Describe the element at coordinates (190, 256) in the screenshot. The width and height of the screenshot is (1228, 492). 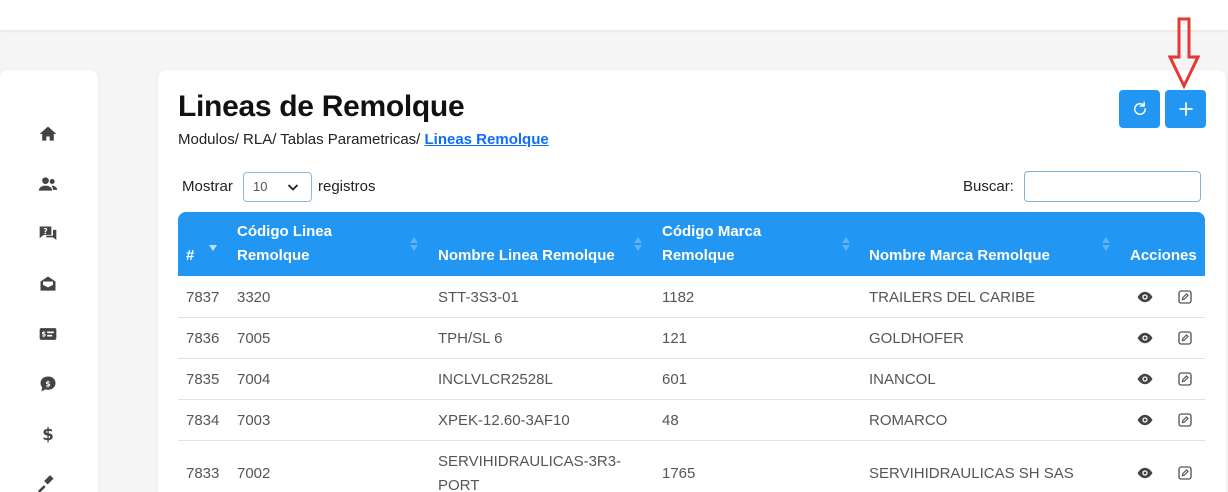
I see `column-header-id: #` at that location.